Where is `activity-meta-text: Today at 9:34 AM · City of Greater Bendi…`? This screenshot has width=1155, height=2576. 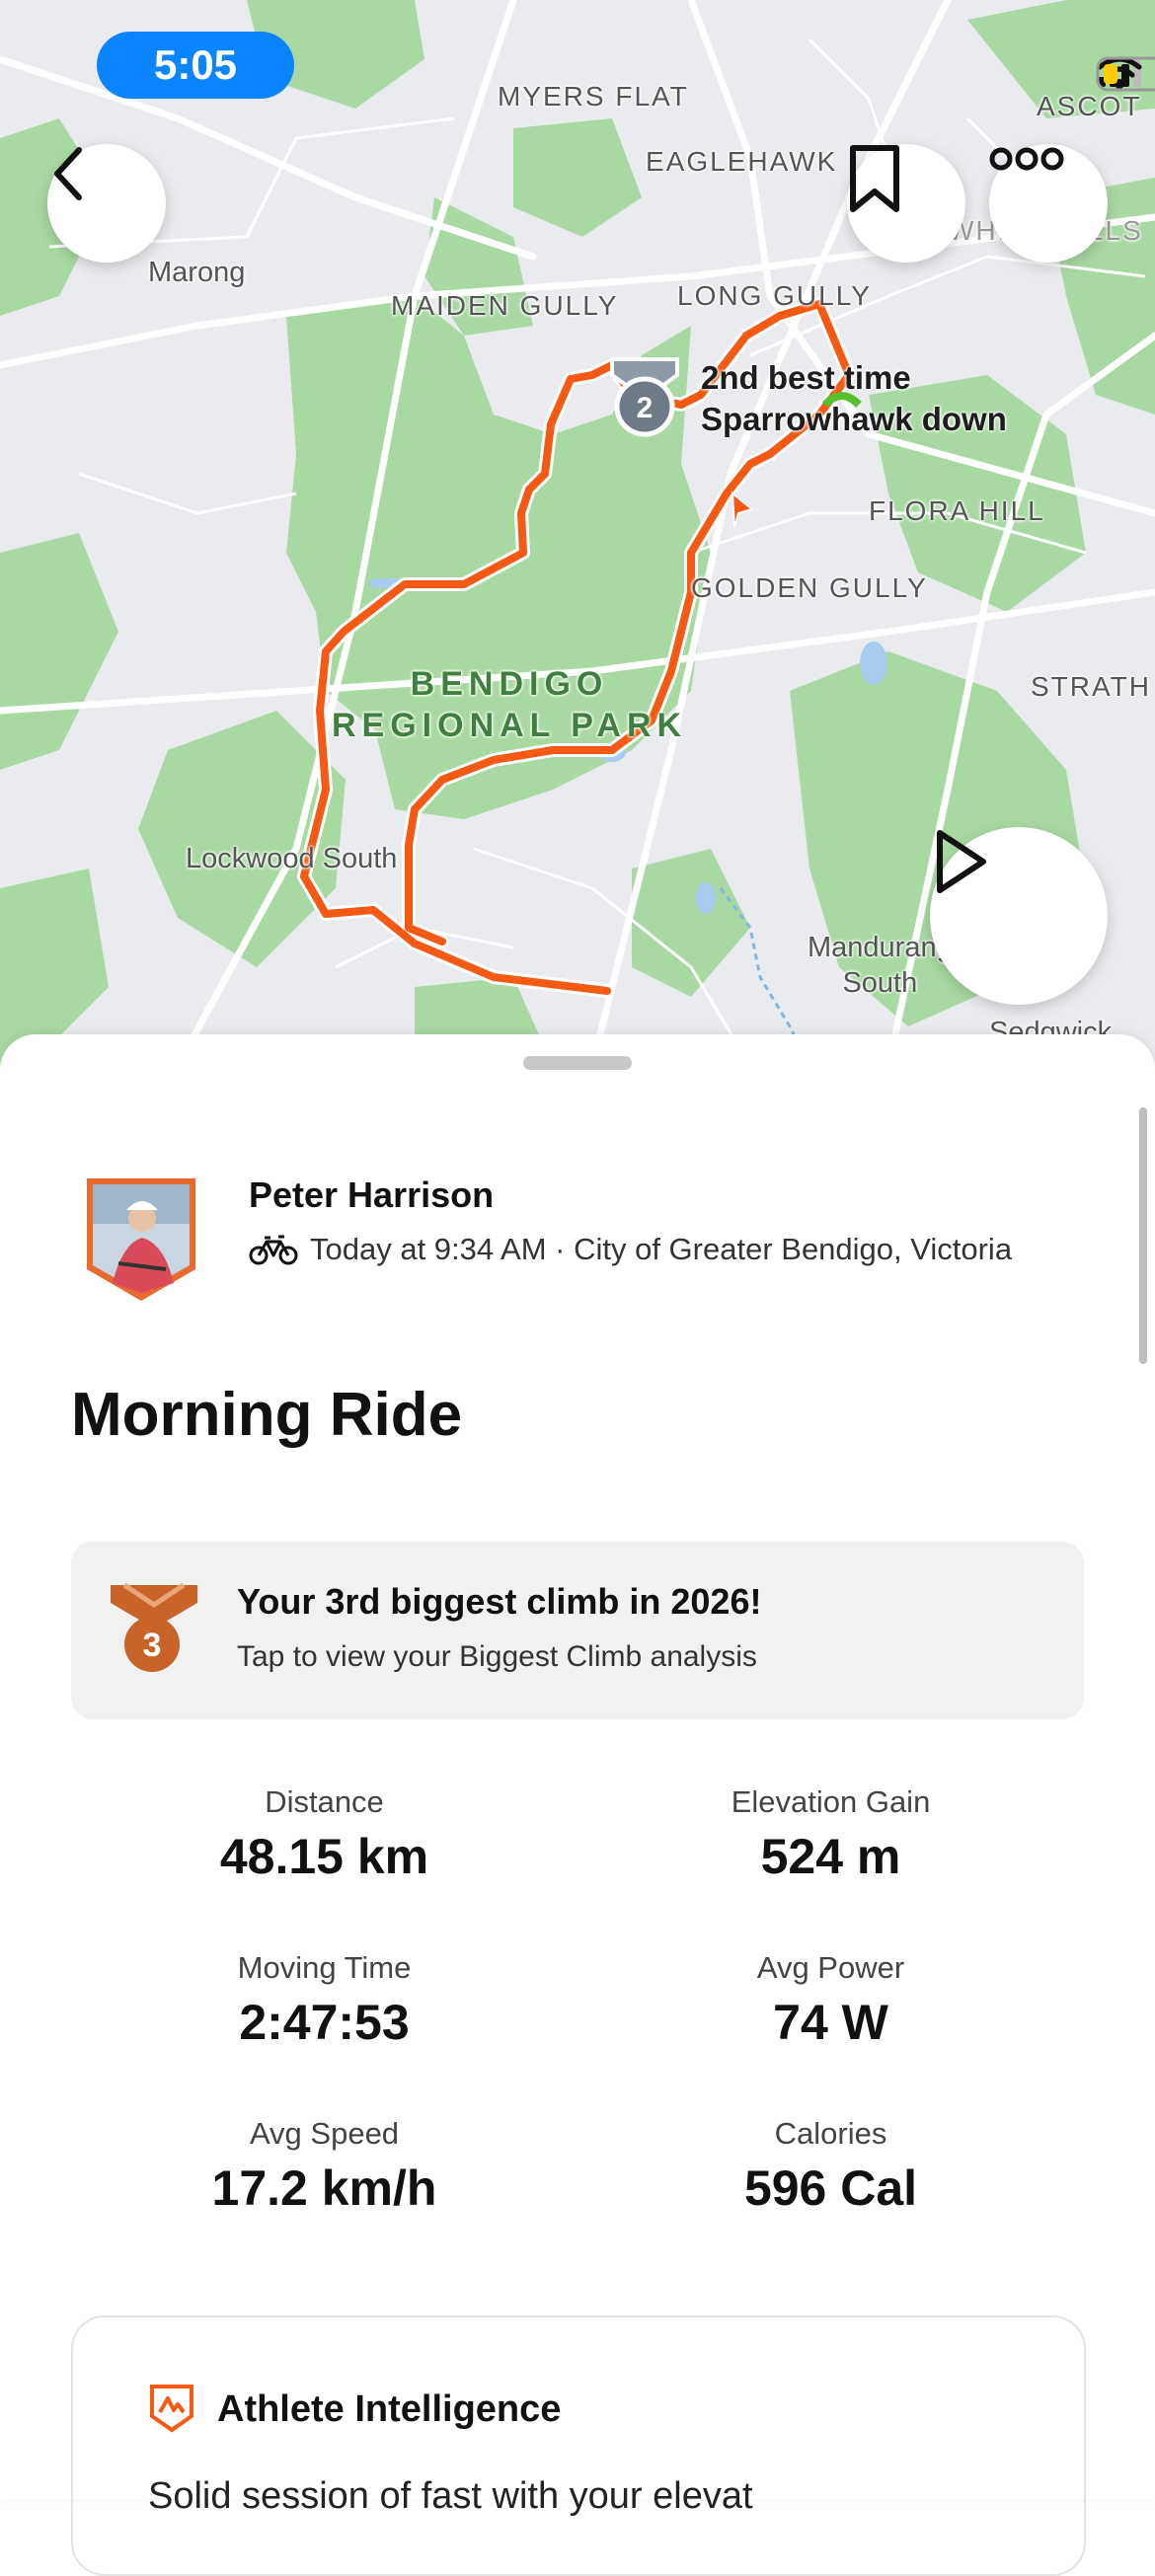 activity-meta-text: Today at 9:34 AM · City of Greater Bendi… is located at coordinates (661, 1249).